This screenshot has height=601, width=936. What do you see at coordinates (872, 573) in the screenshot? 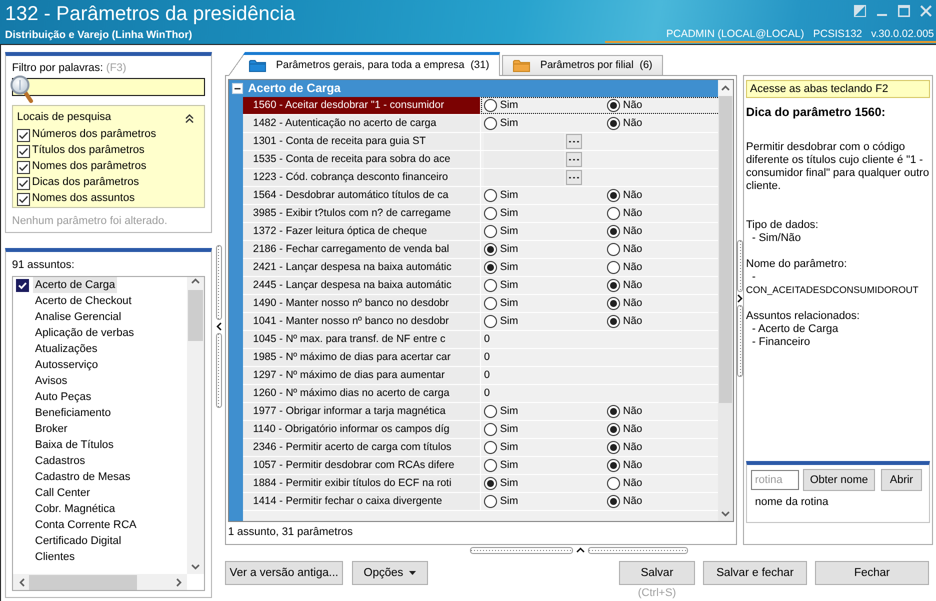
I see `close-button: Fechar` at bounding box center [872, 573].